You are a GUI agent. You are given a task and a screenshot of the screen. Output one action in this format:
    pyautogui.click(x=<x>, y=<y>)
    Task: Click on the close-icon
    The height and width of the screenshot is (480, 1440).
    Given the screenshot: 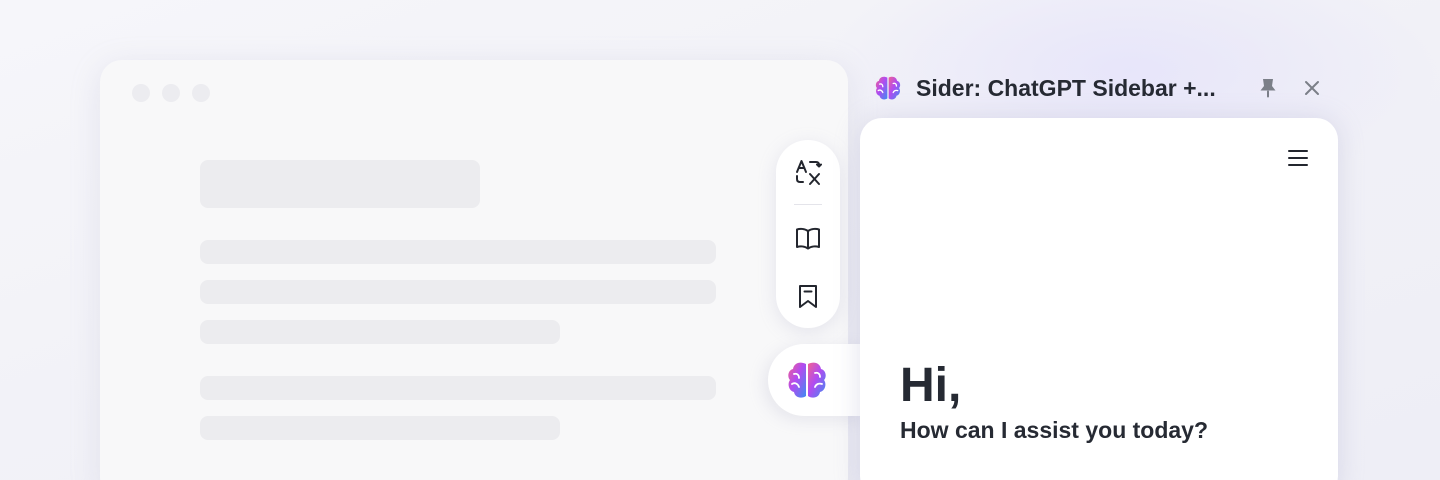 What is the action you would take?
    pyautogui.click(x=1312, y=88)
    